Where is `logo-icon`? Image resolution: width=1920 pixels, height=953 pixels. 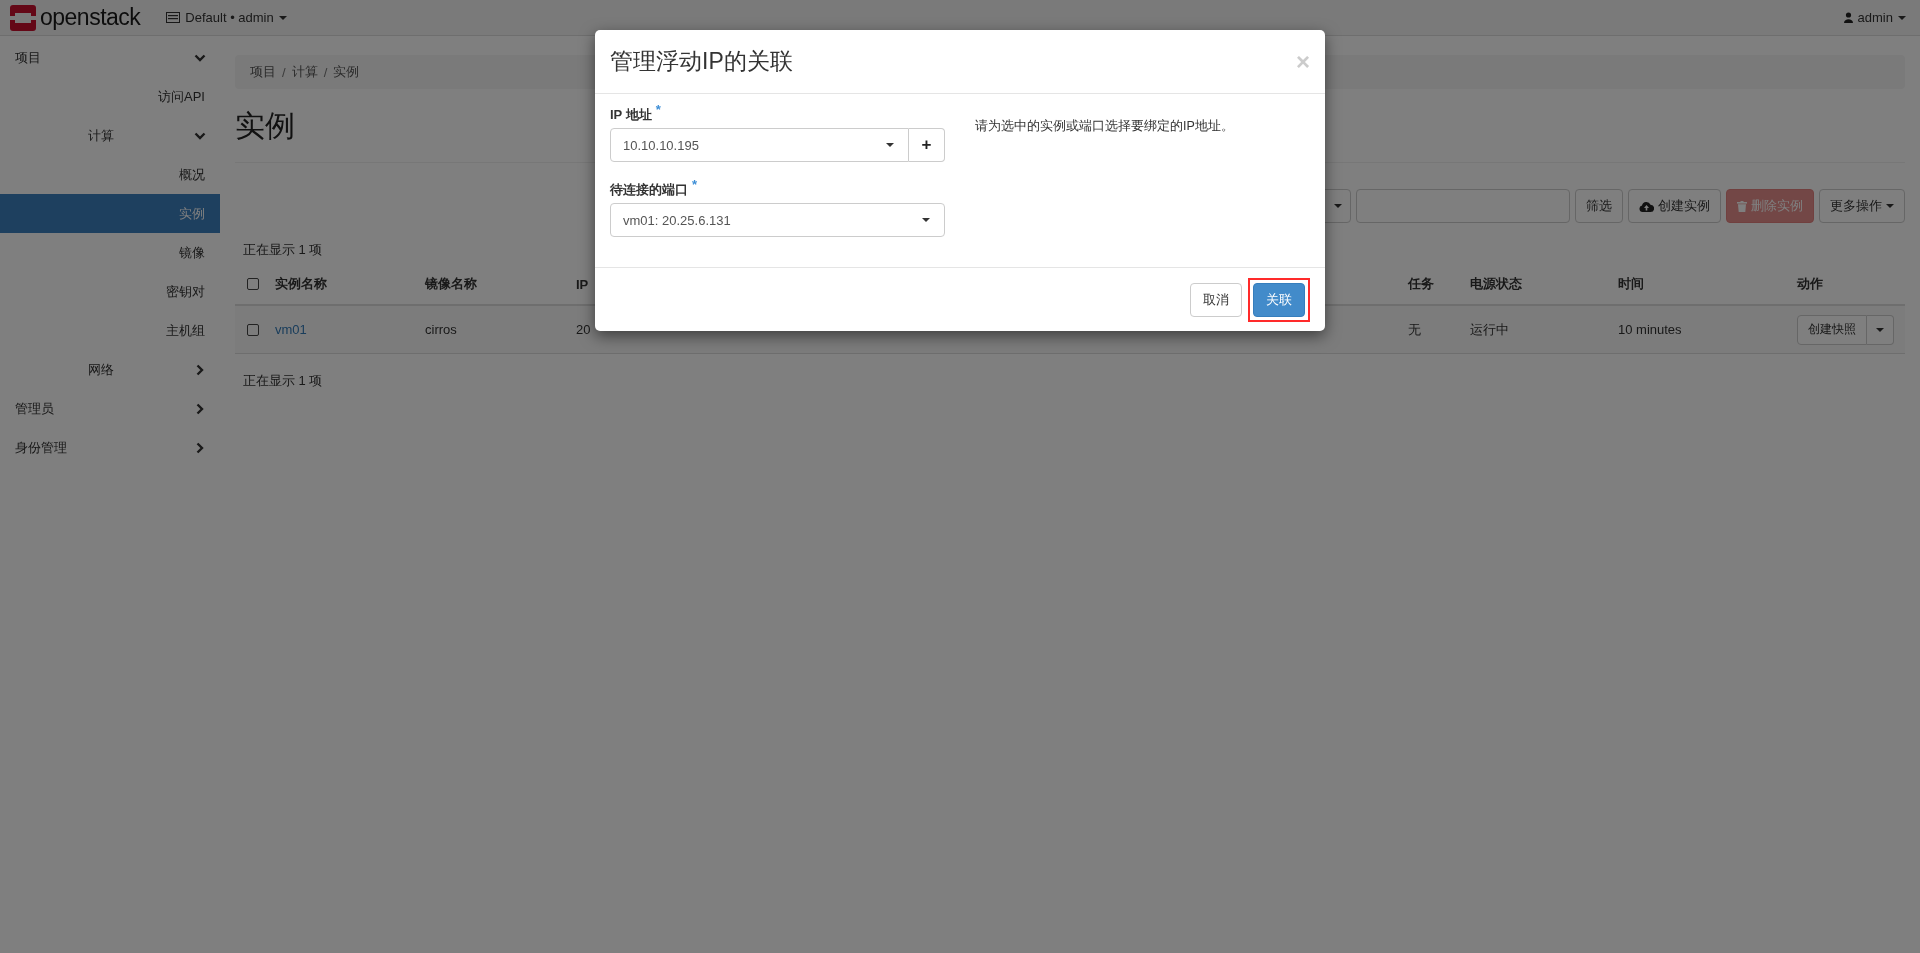
logo-icon is located at coordinates (23, 17).